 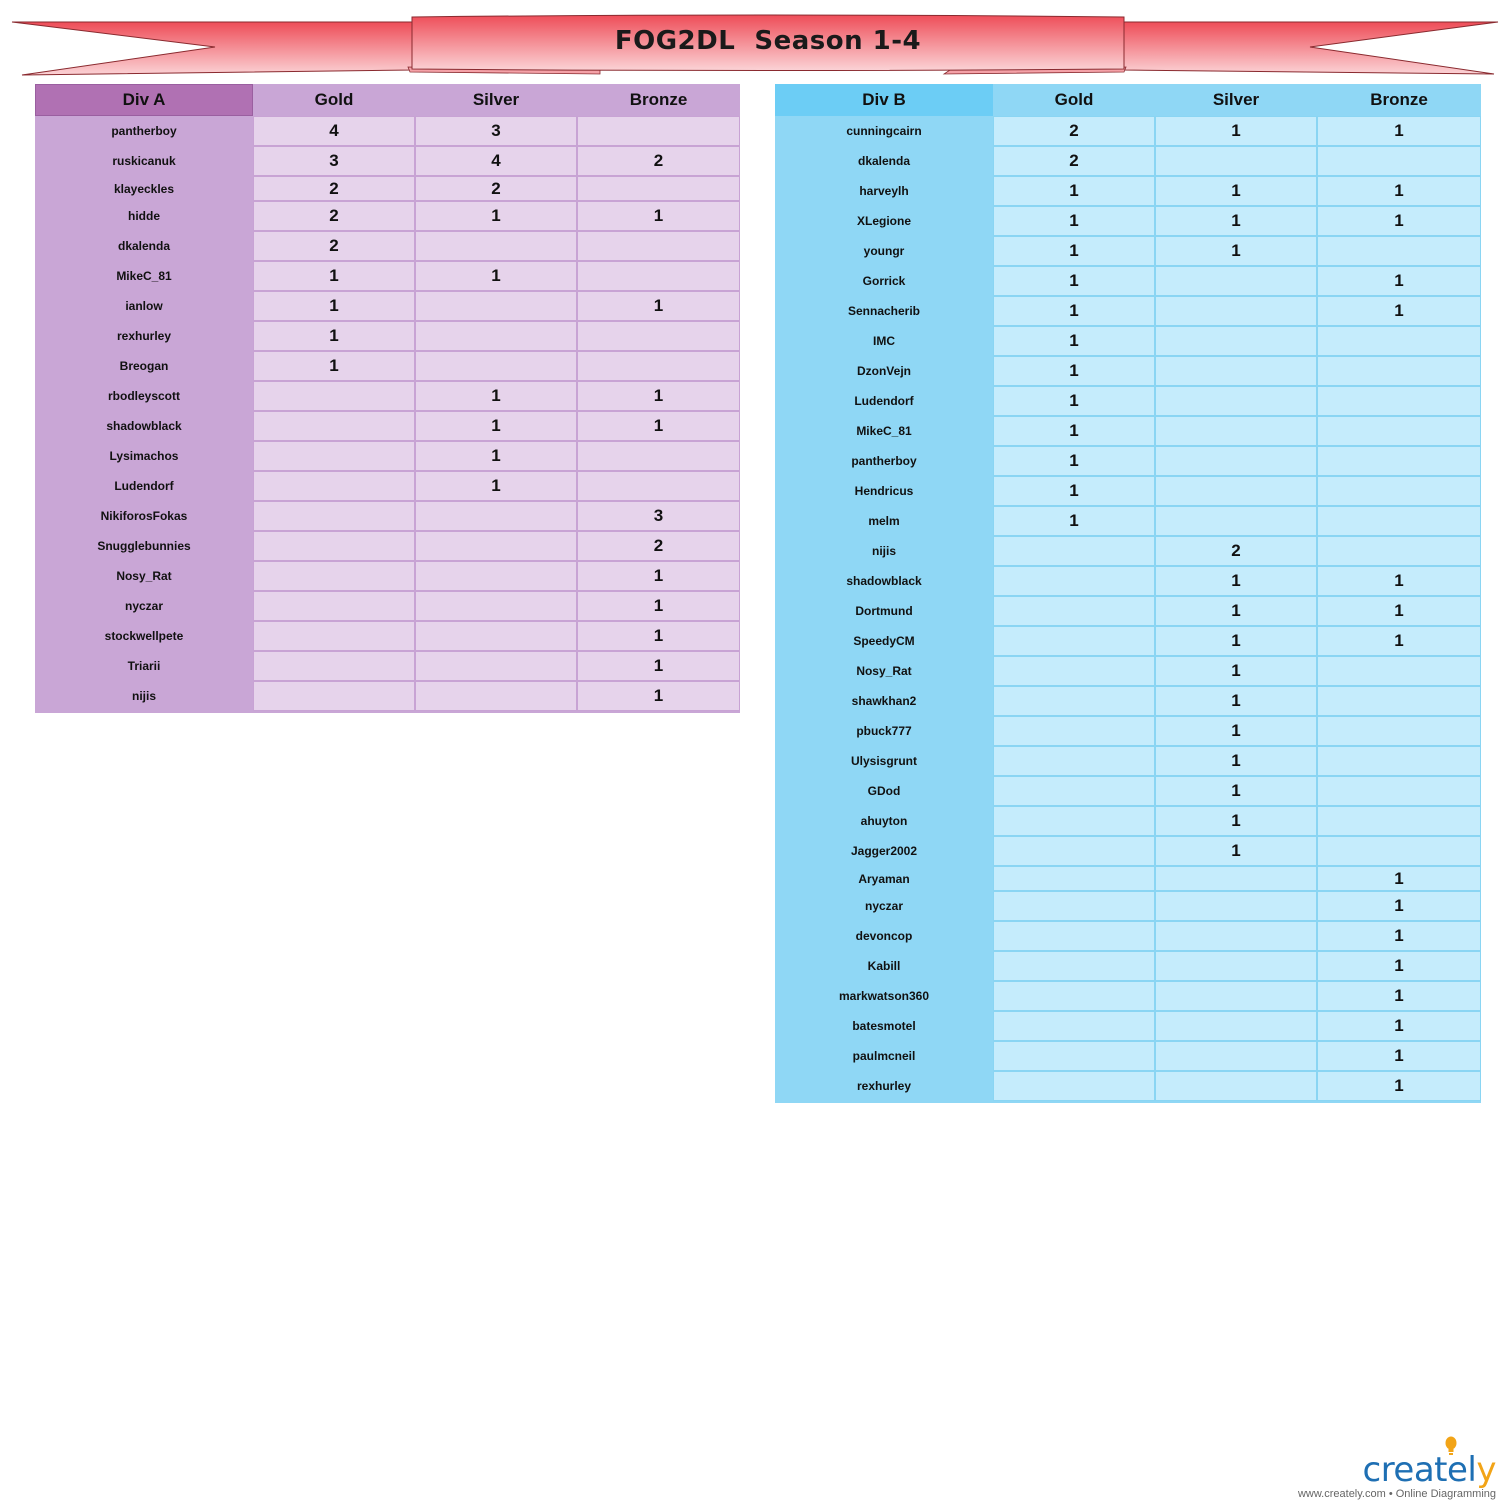 What do you see at coordinates (884, 851) in the screenshot?
I see `player-name-cell: Jagger2002` at bounding box center [884, 851].